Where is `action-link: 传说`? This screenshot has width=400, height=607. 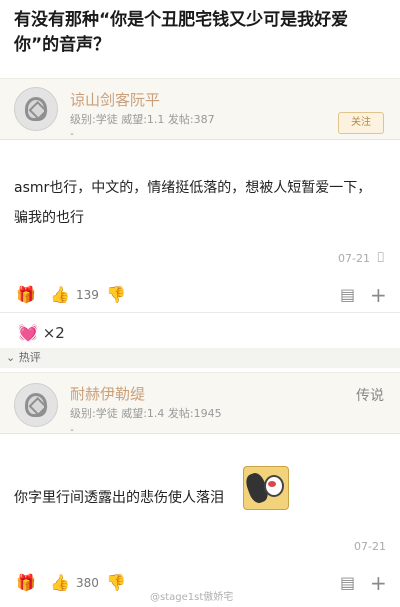 action-link: 传说 is located at coordinates (370, 395).